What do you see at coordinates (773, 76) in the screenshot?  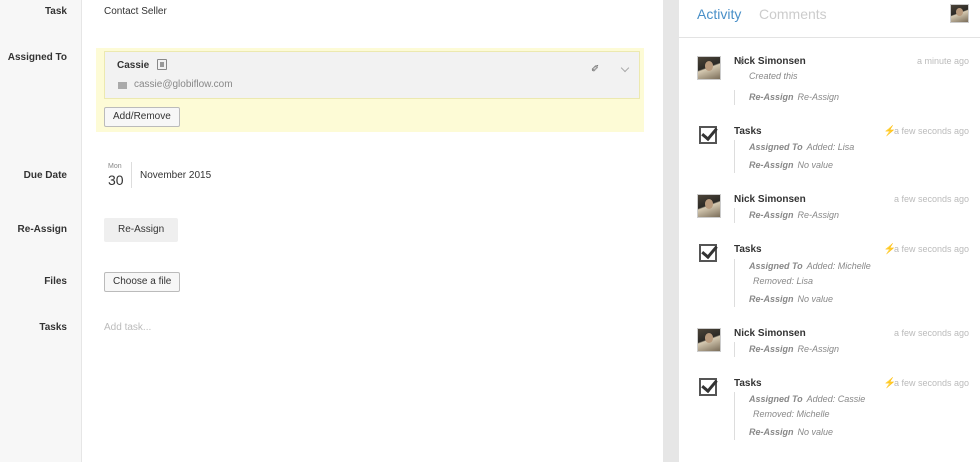 I see `entry-subtitle: Created this` at bounding box center [773, 76].